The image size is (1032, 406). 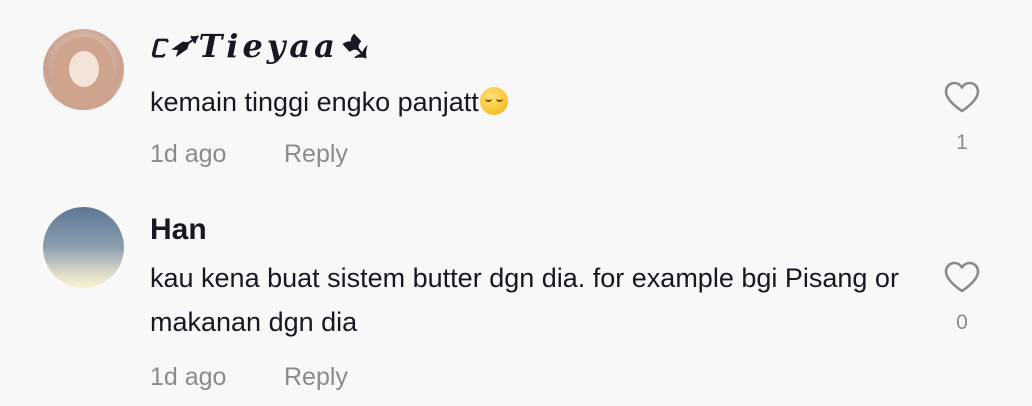 I want to click on comment-text: kemain tinggi engko panjatt, so click(x=530, y=102).